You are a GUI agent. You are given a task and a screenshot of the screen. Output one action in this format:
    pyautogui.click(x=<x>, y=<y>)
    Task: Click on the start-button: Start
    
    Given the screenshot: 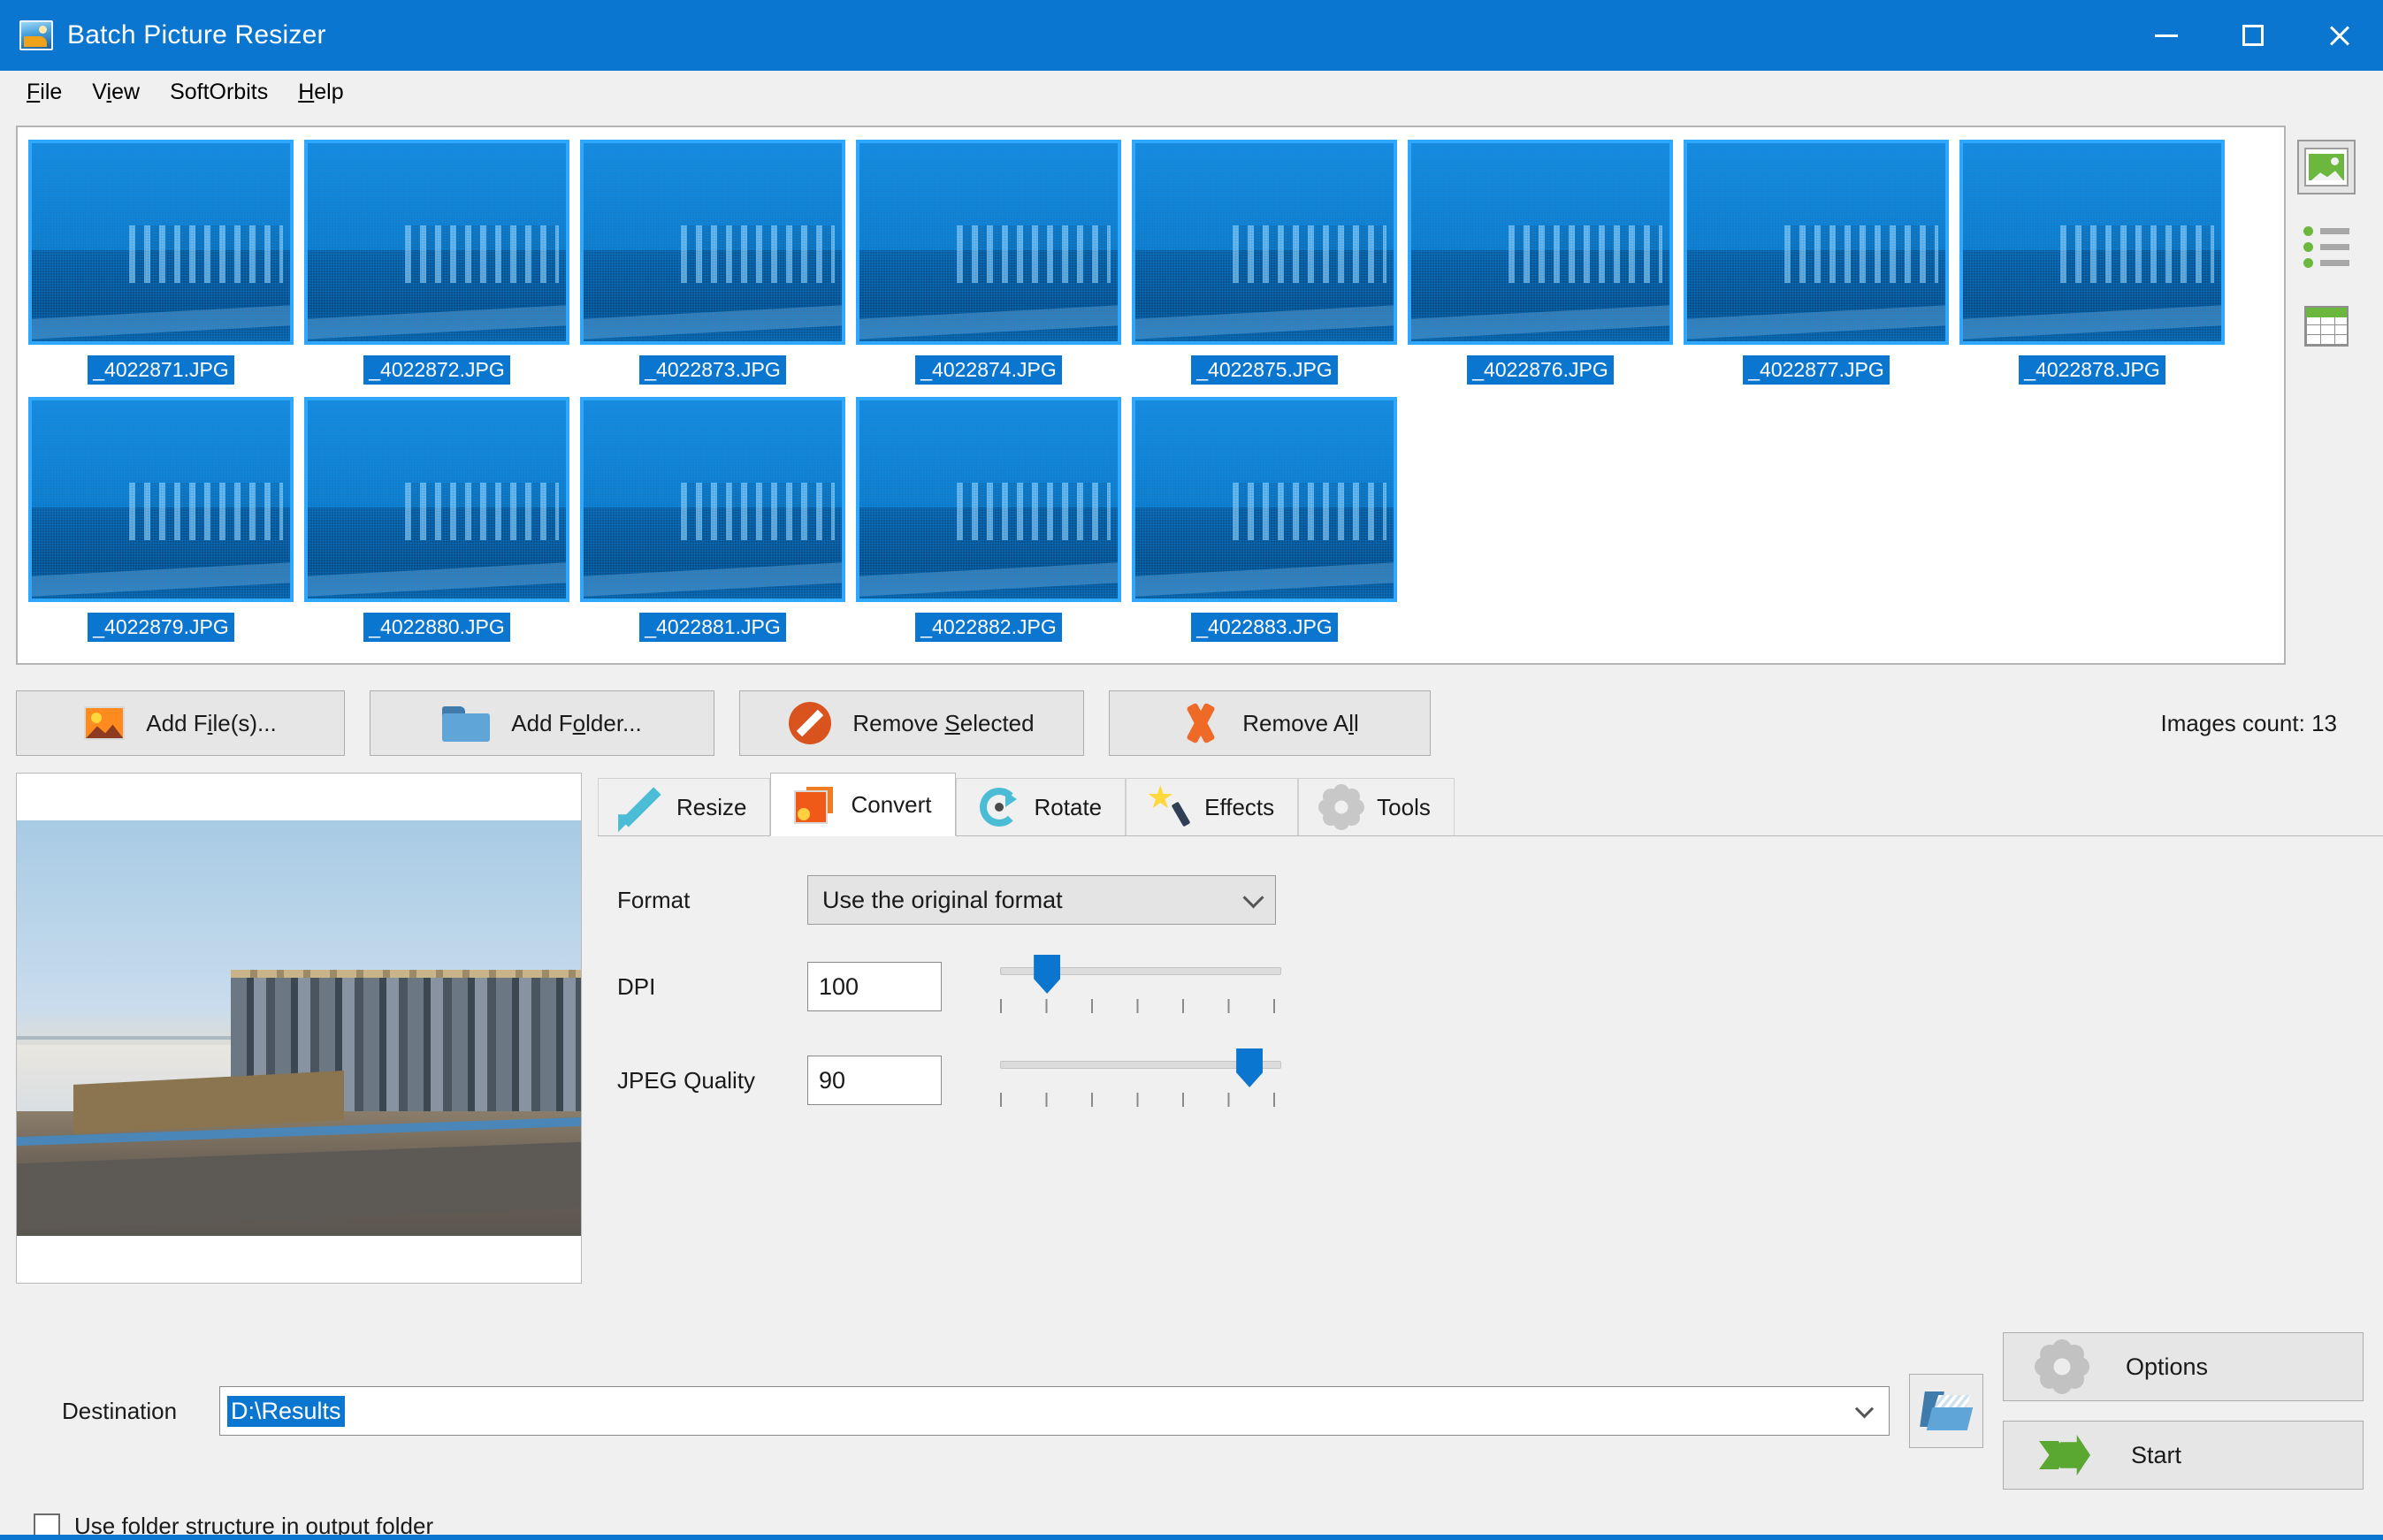 What is the action you would take?
    pyautogui.click(x=2183, y=1456)
    